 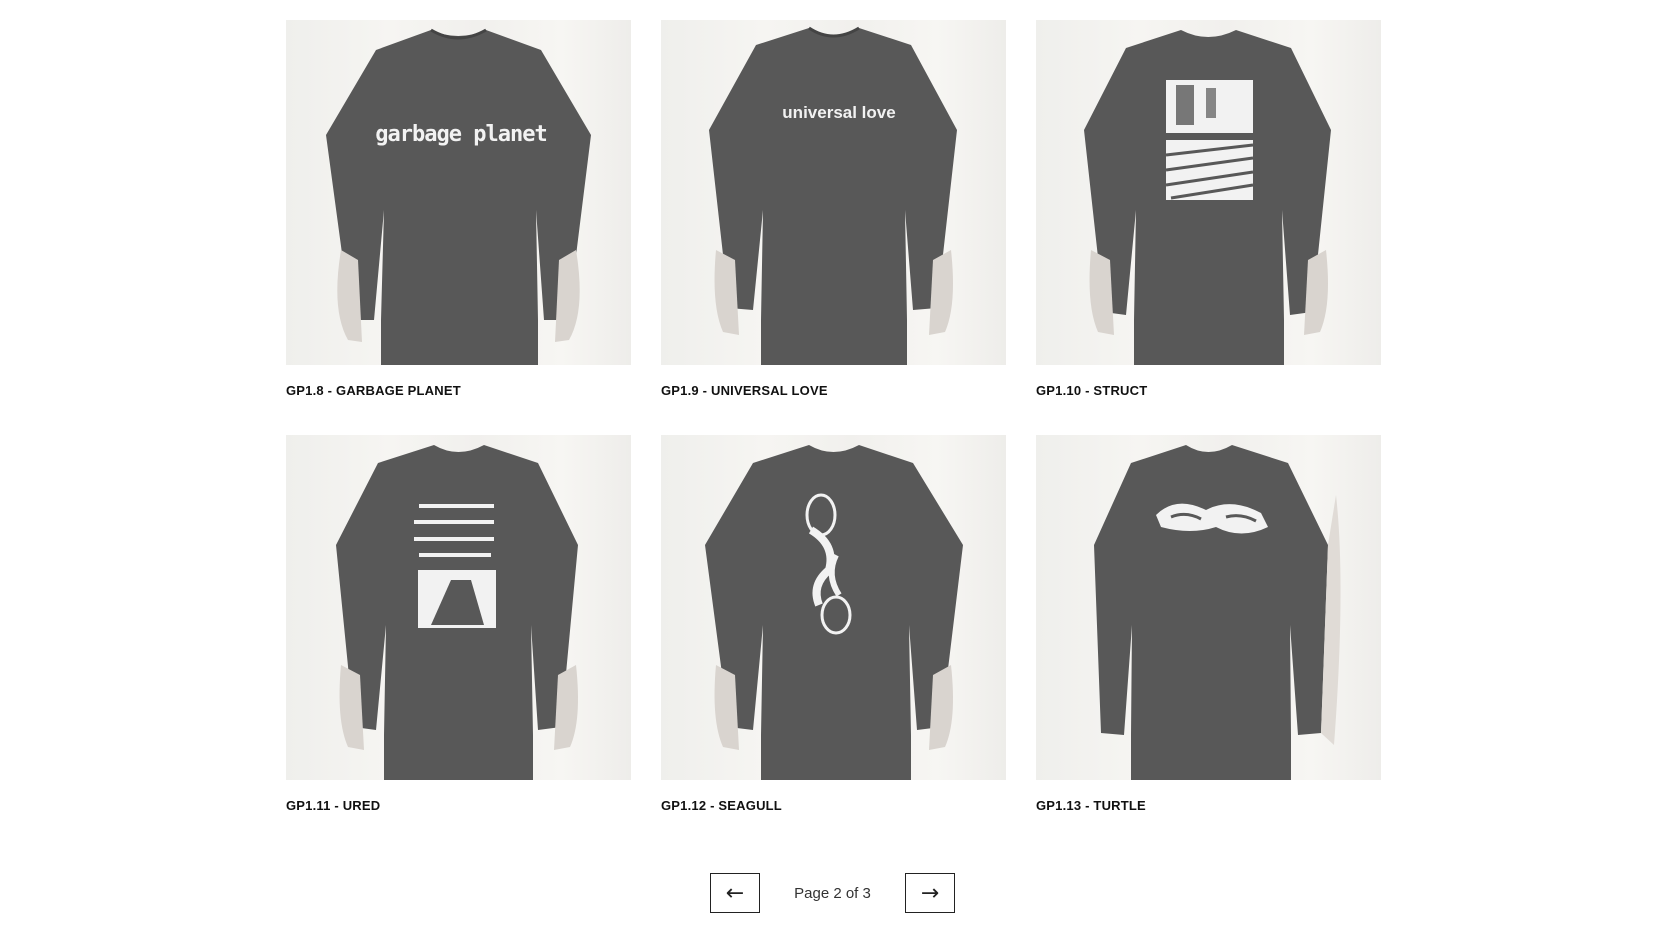 I want to click on arrow-right-icon: →, so click(x=930, y=893).